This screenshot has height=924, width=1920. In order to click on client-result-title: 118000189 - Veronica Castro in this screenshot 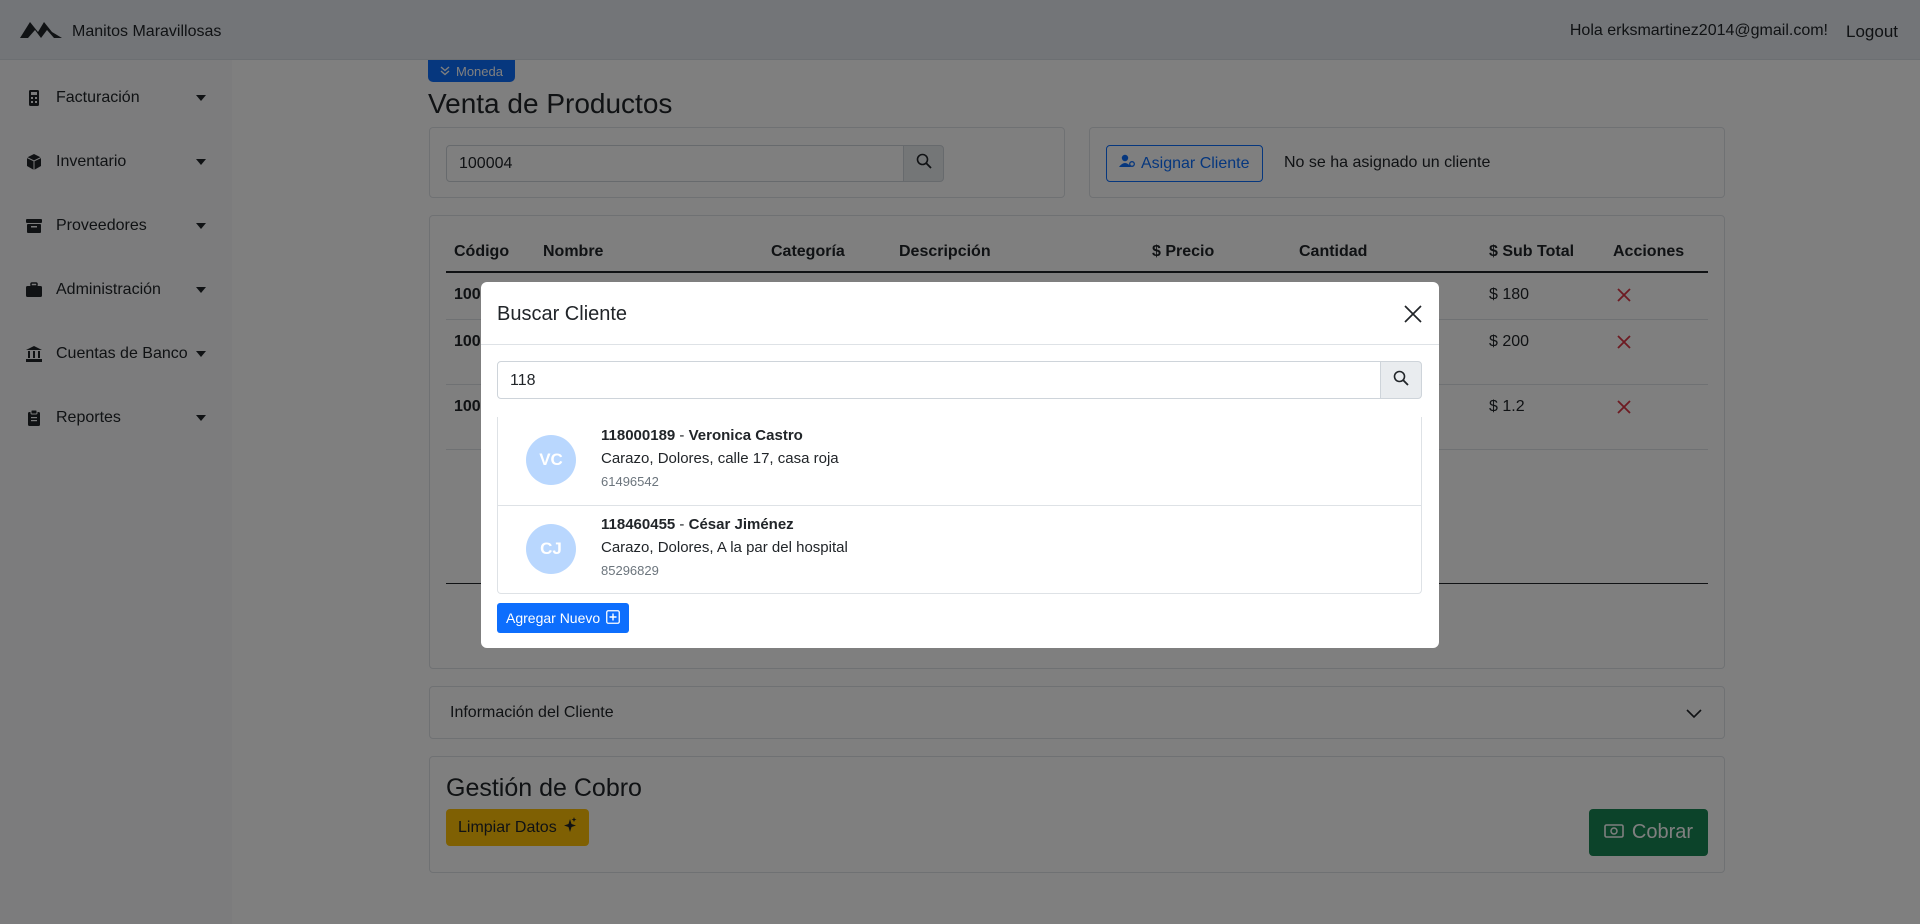, I will do `click(702, 435)`.